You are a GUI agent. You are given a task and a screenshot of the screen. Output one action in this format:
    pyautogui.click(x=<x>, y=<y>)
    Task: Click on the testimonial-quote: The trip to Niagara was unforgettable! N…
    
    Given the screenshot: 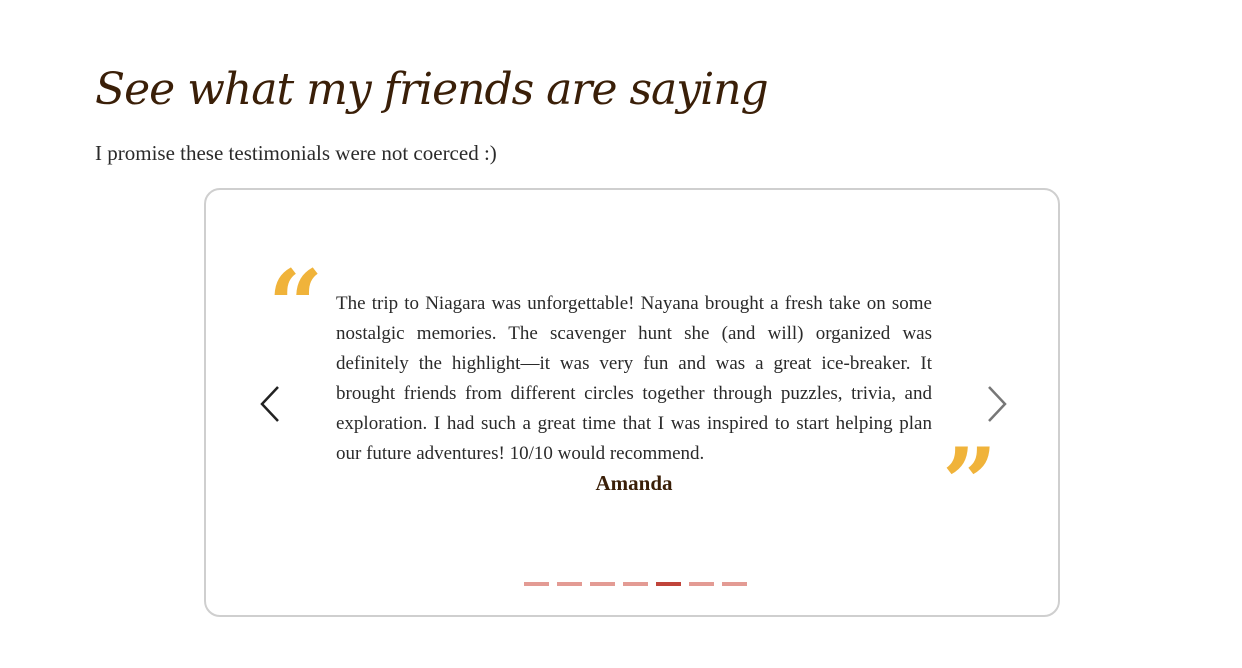 What is the action you would take?
    pyautogui.click(x=634, y=378)
    